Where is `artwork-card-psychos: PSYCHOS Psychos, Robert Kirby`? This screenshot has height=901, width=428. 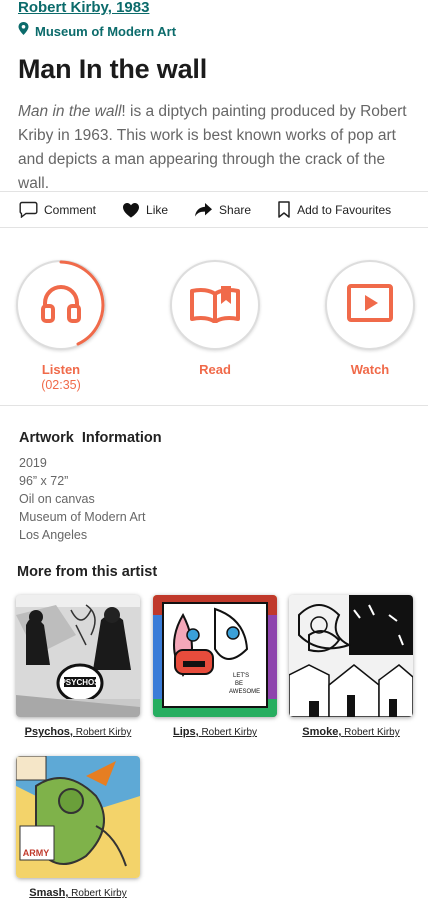 artwork-card-psychos: PSYCHOS Psychos, Robert Kirby is located at coordinates (78, 666).